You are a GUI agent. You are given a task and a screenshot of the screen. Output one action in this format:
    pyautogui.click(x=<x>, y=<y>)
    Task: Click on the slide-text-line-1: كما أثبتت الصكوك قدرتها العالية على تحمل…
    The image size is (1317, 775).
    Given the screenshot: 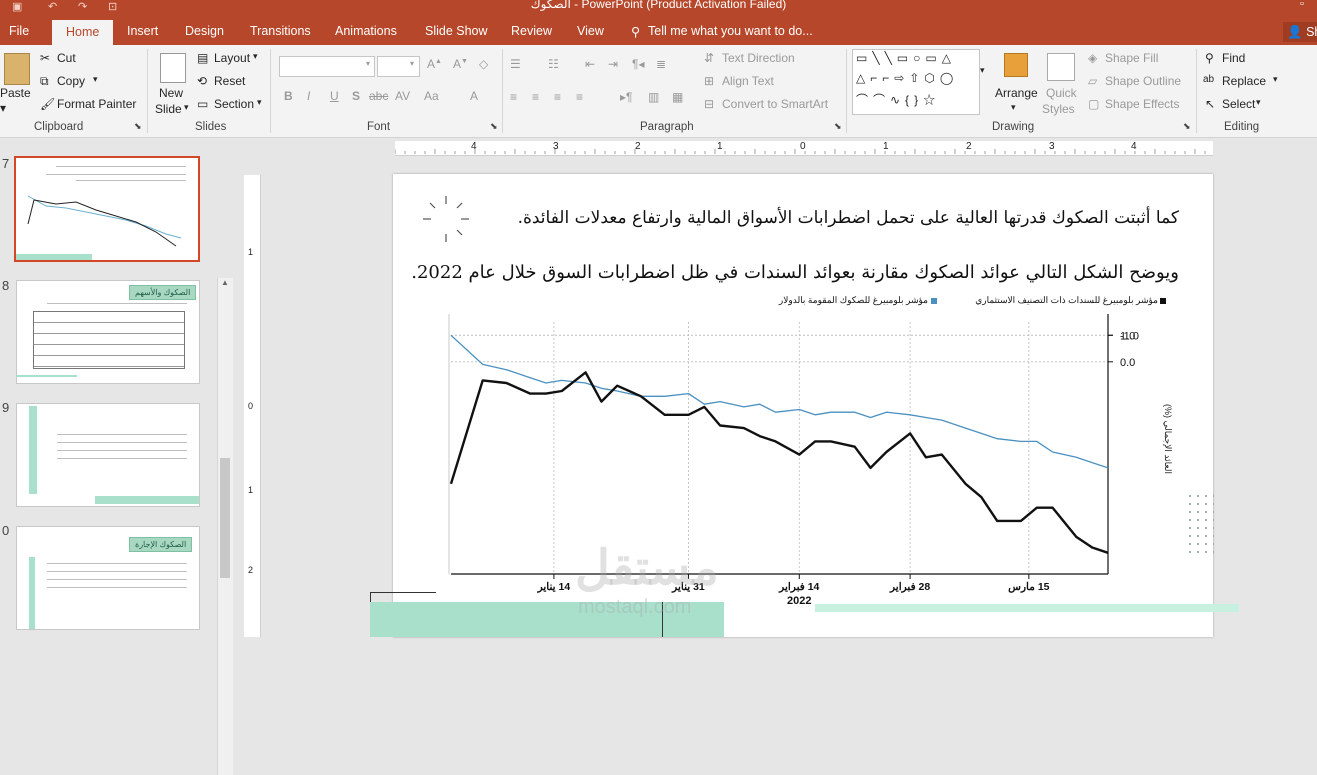 What is the action you would take?
    pyautogui.click(x=848, y=218)
    